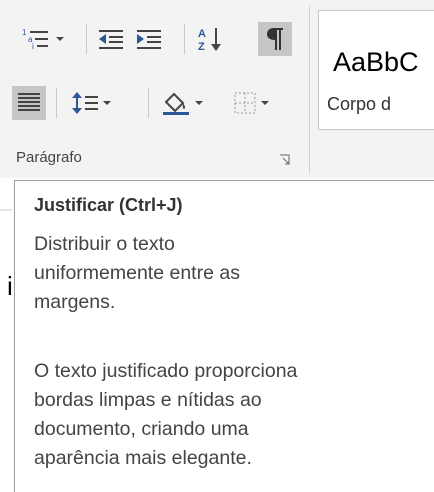  I want to click on decrease-indent-icon, so click(111, 39).